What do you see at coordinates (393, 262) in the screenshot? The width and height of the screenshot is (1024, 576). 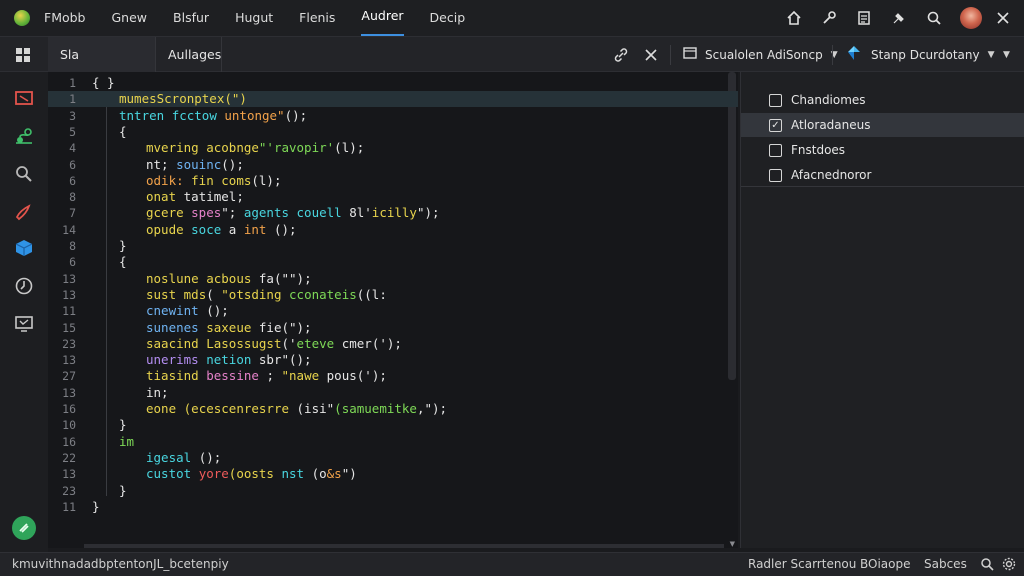 I see `code-line: 6{` at bounding box center [393, 262].